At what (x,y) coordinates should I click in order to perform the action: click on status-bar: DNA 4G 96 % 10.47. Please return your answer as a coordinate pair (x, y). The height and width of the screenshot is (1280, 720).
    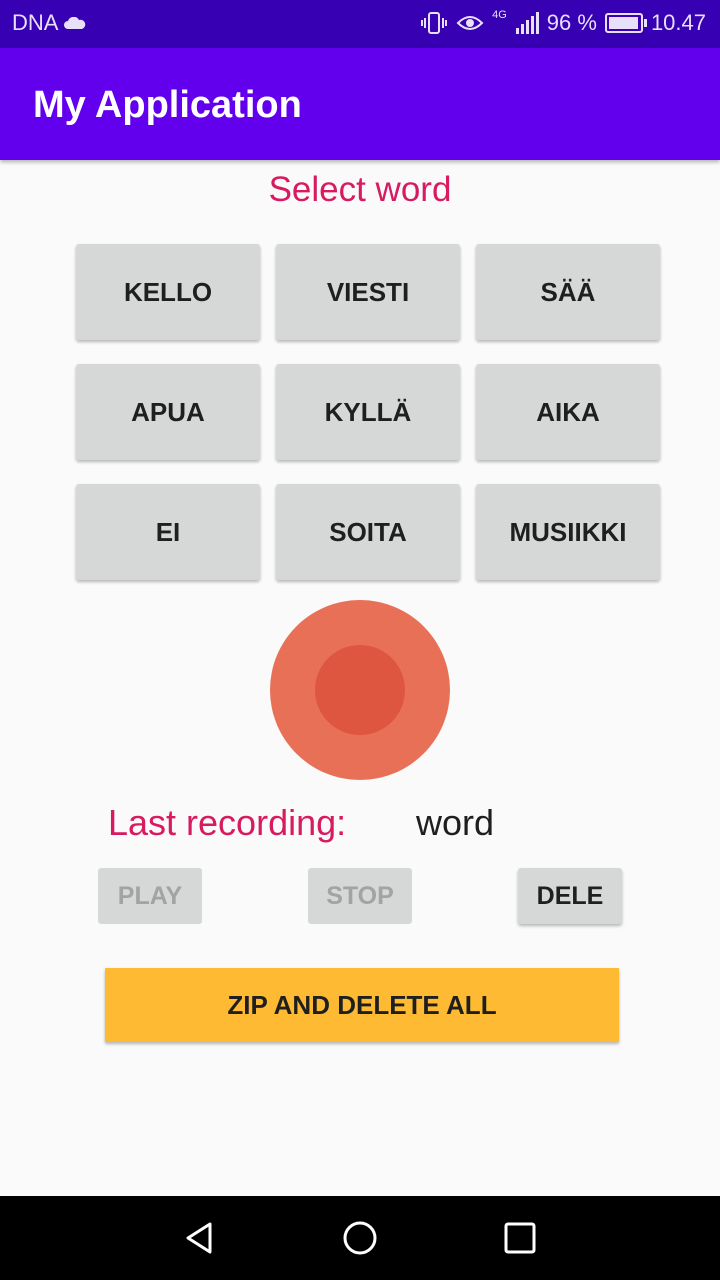
    Looking at the image, I should click on (360, 24).